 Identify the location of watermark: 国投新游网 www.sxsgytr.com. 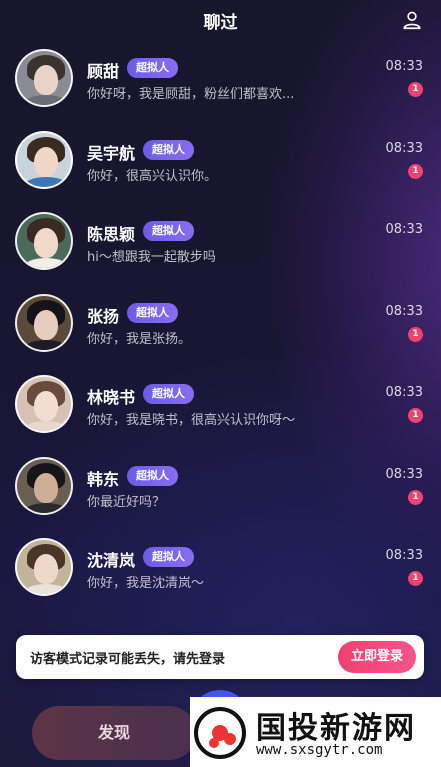
(315, 732).